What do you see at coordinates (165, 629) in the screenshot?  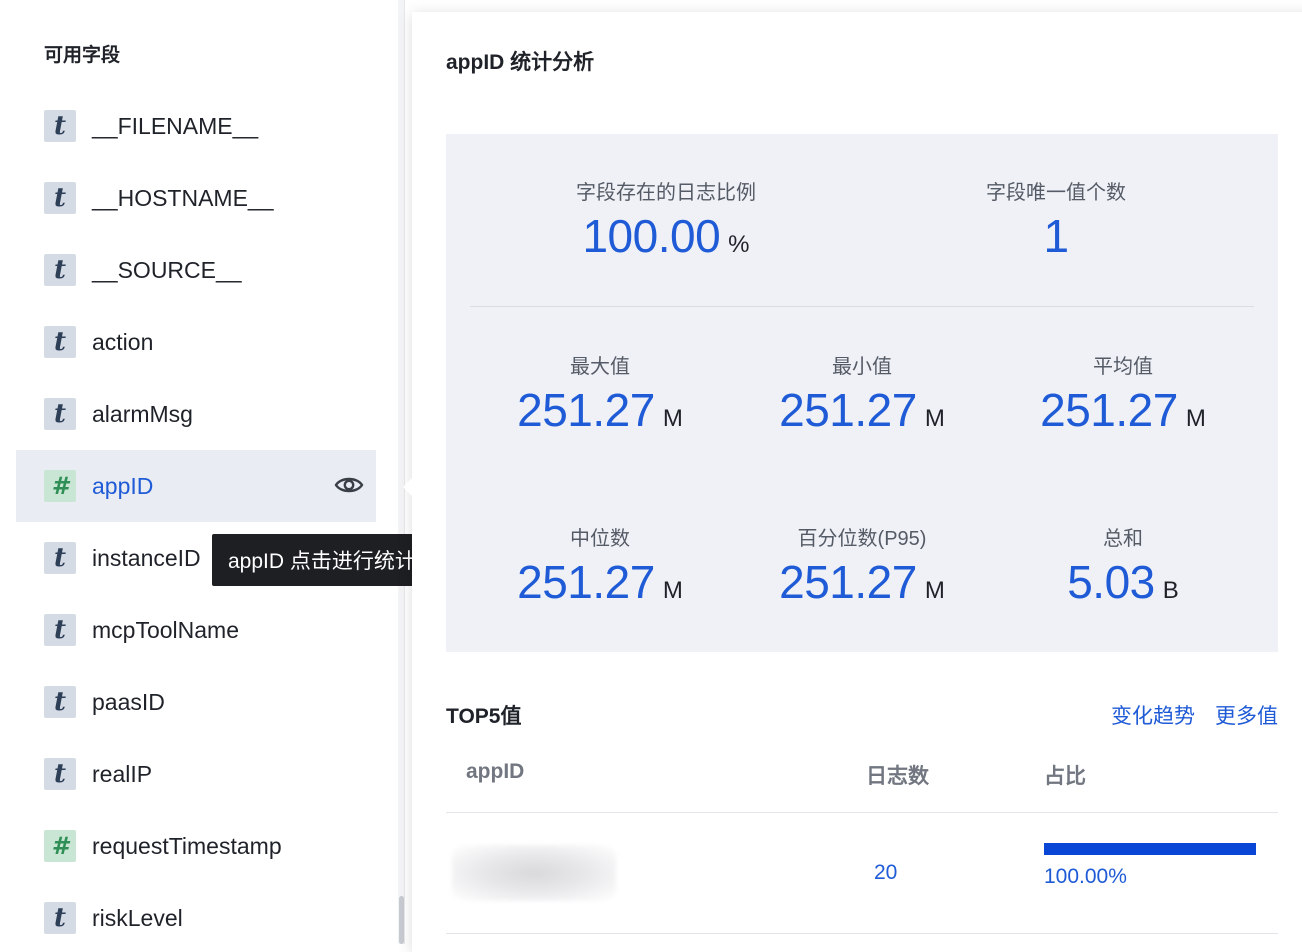 I see `field-name: mcpToolName` at bounding box center [165, 629].